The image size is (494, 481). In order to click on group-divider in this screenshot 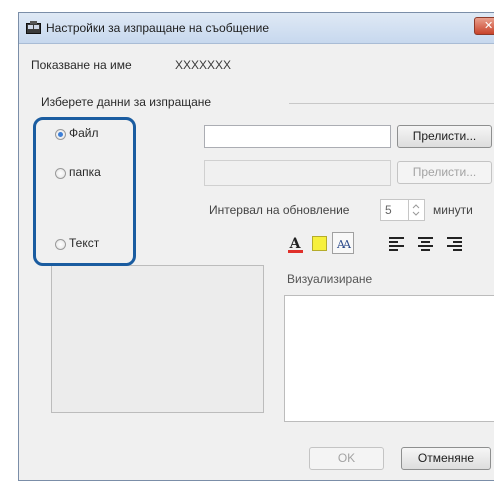, I will do `click(391, 103)`.